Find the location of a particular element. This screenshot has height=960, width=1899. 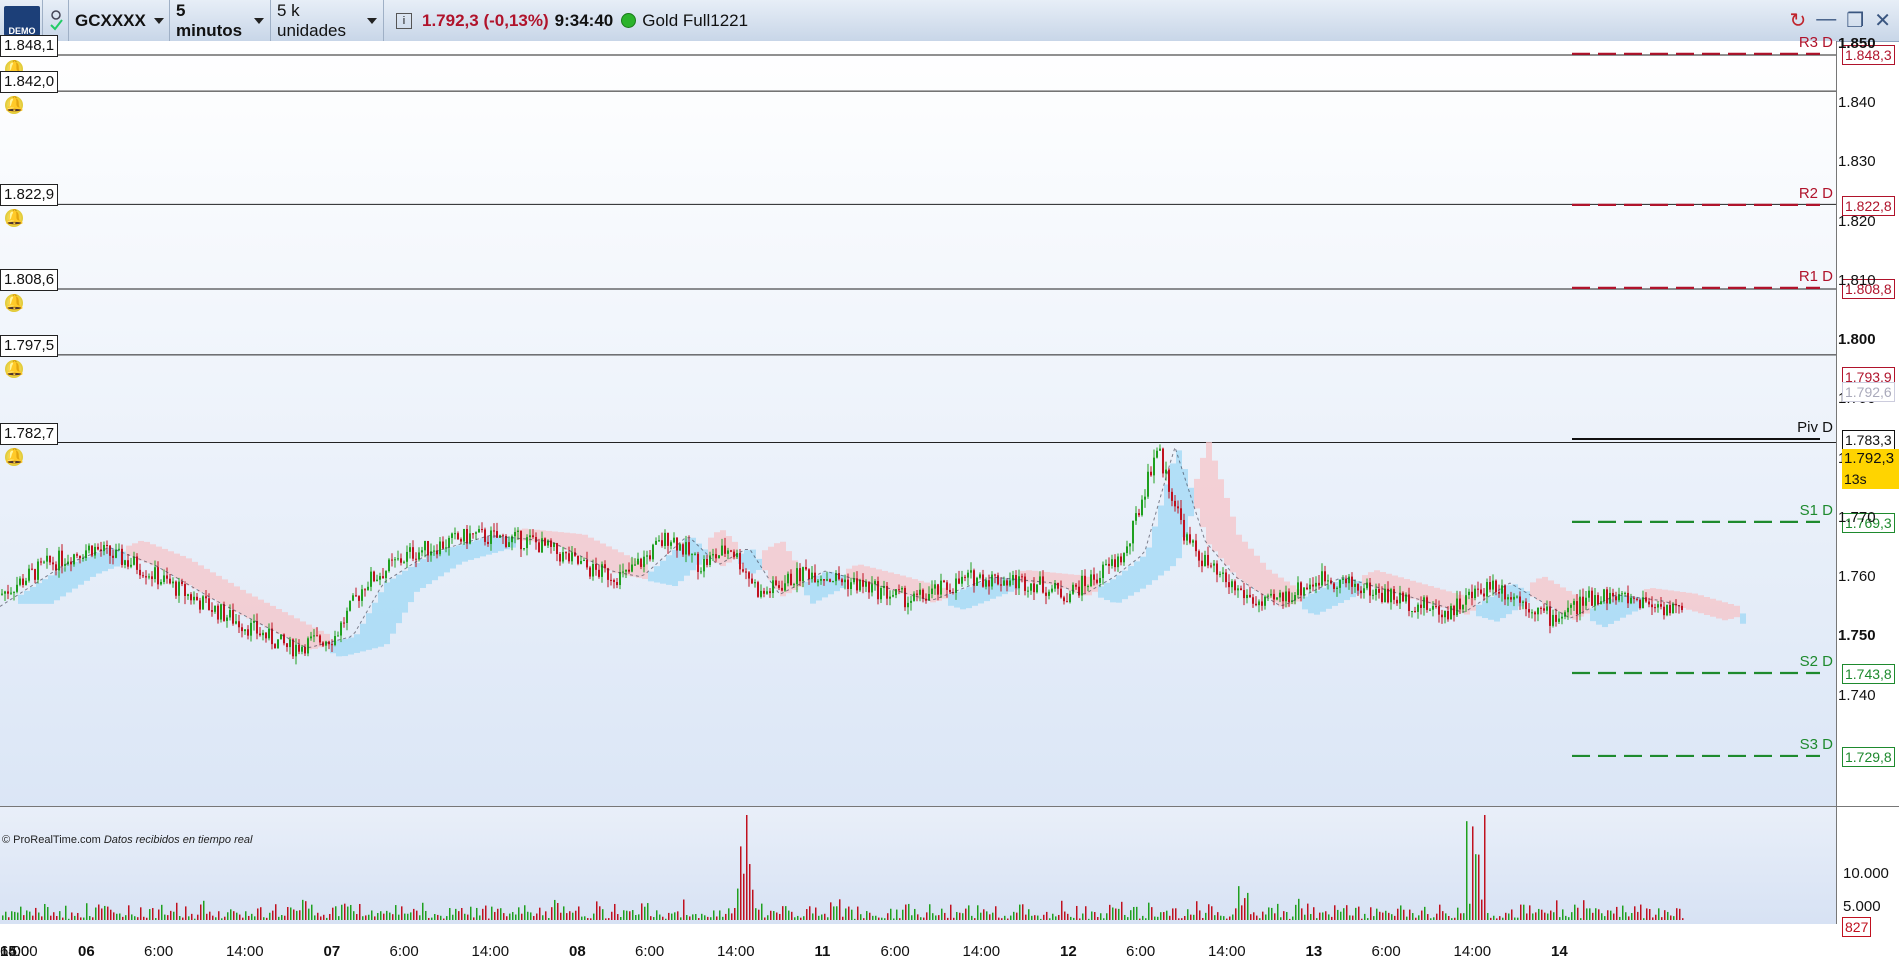

instrument-selector: GCXXXX is located at coordinates (119, 20).